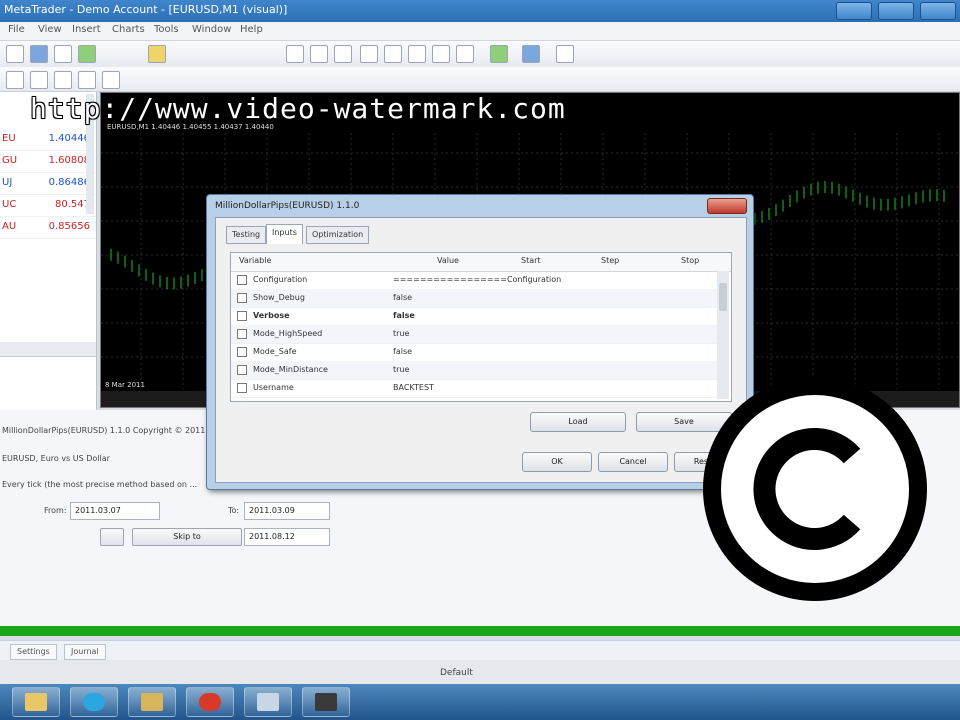 This screenshot has height=720, width=960. I want to click on chart-shift-icon, so click(465, 54).